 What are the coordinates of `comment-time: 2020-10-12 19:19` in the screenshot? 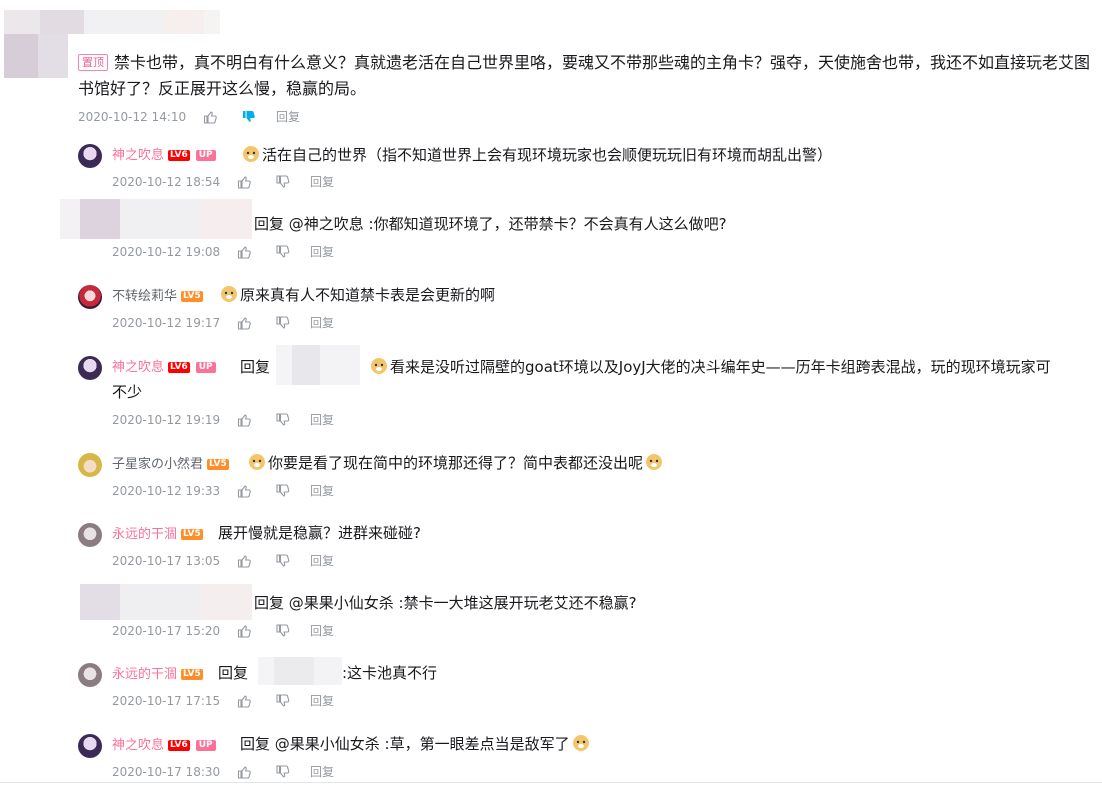 It's located at (166, 420).